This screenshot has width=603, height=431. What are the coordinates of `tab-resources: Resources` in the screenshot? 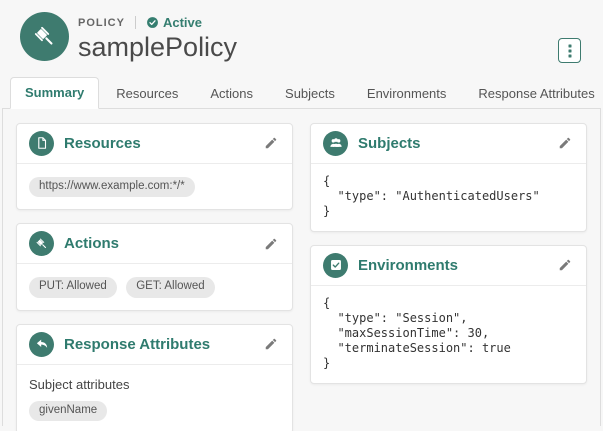 It's located at (147, 93).